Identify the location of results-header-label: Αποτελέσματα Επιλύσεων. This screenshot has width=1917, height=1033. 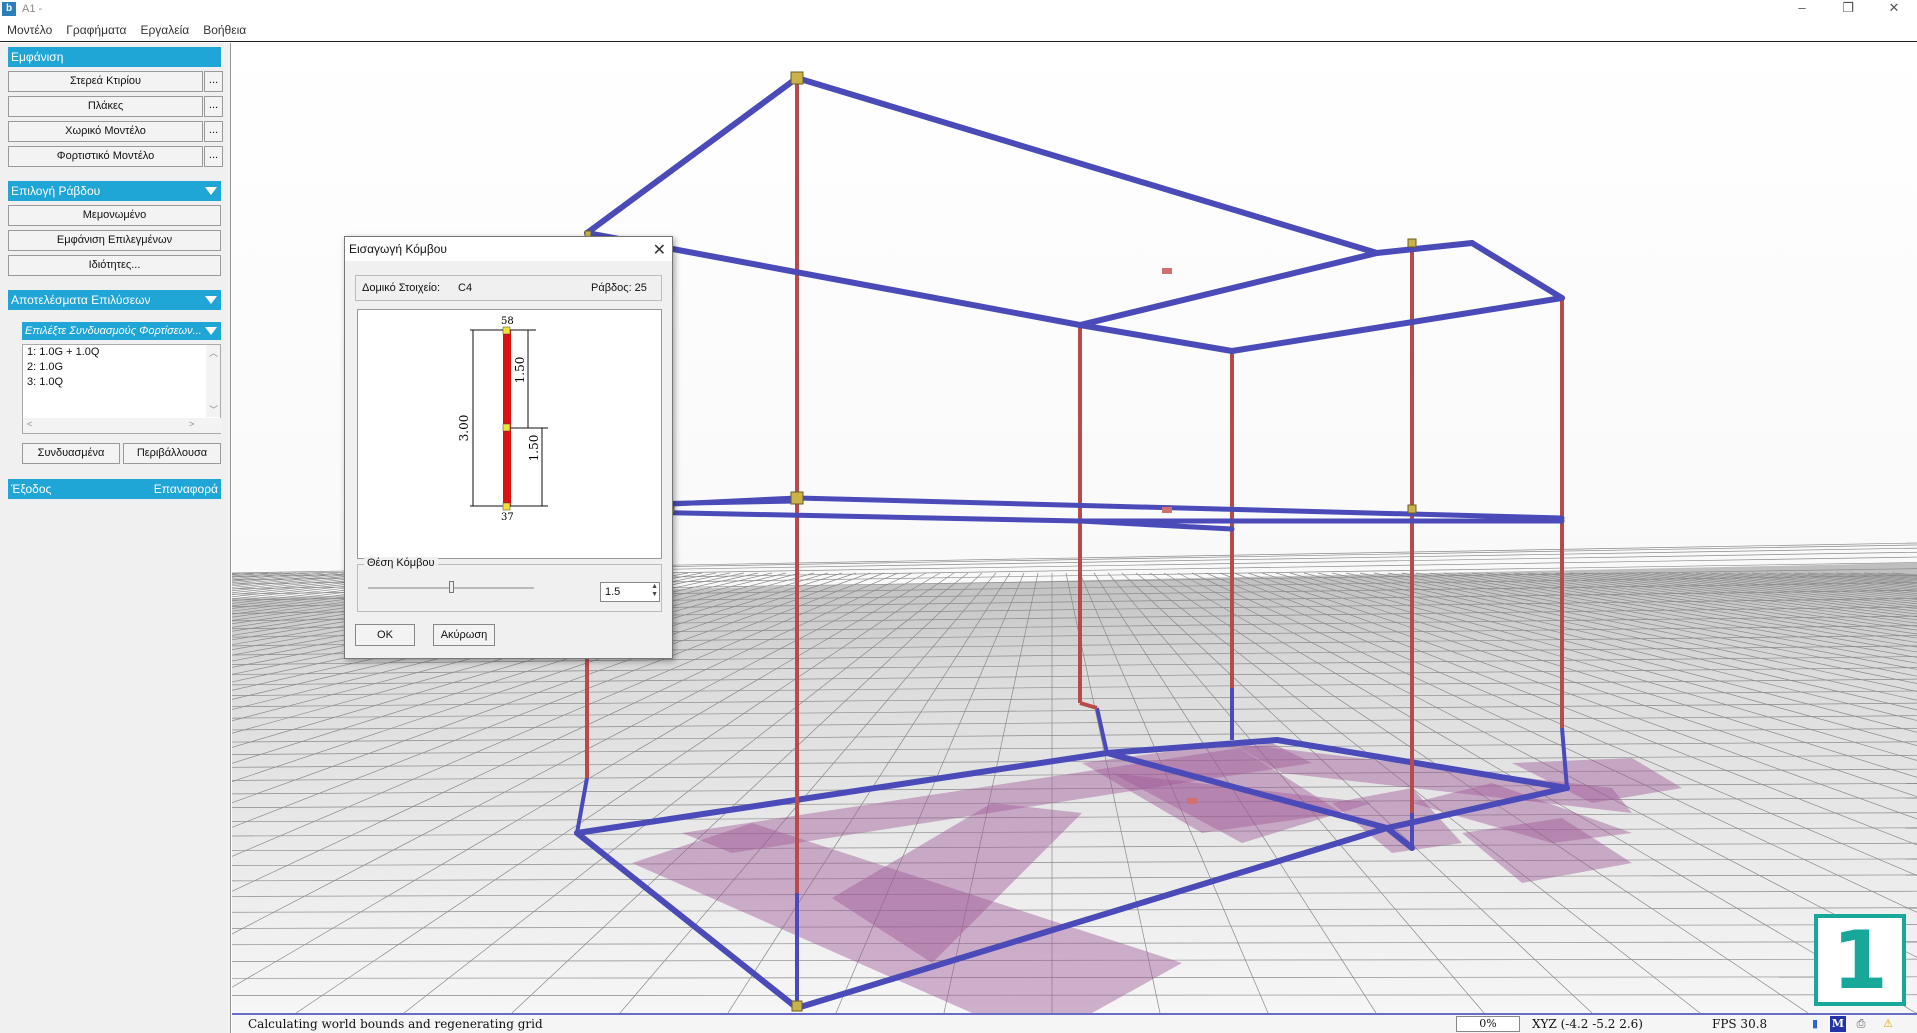
(81, 300).